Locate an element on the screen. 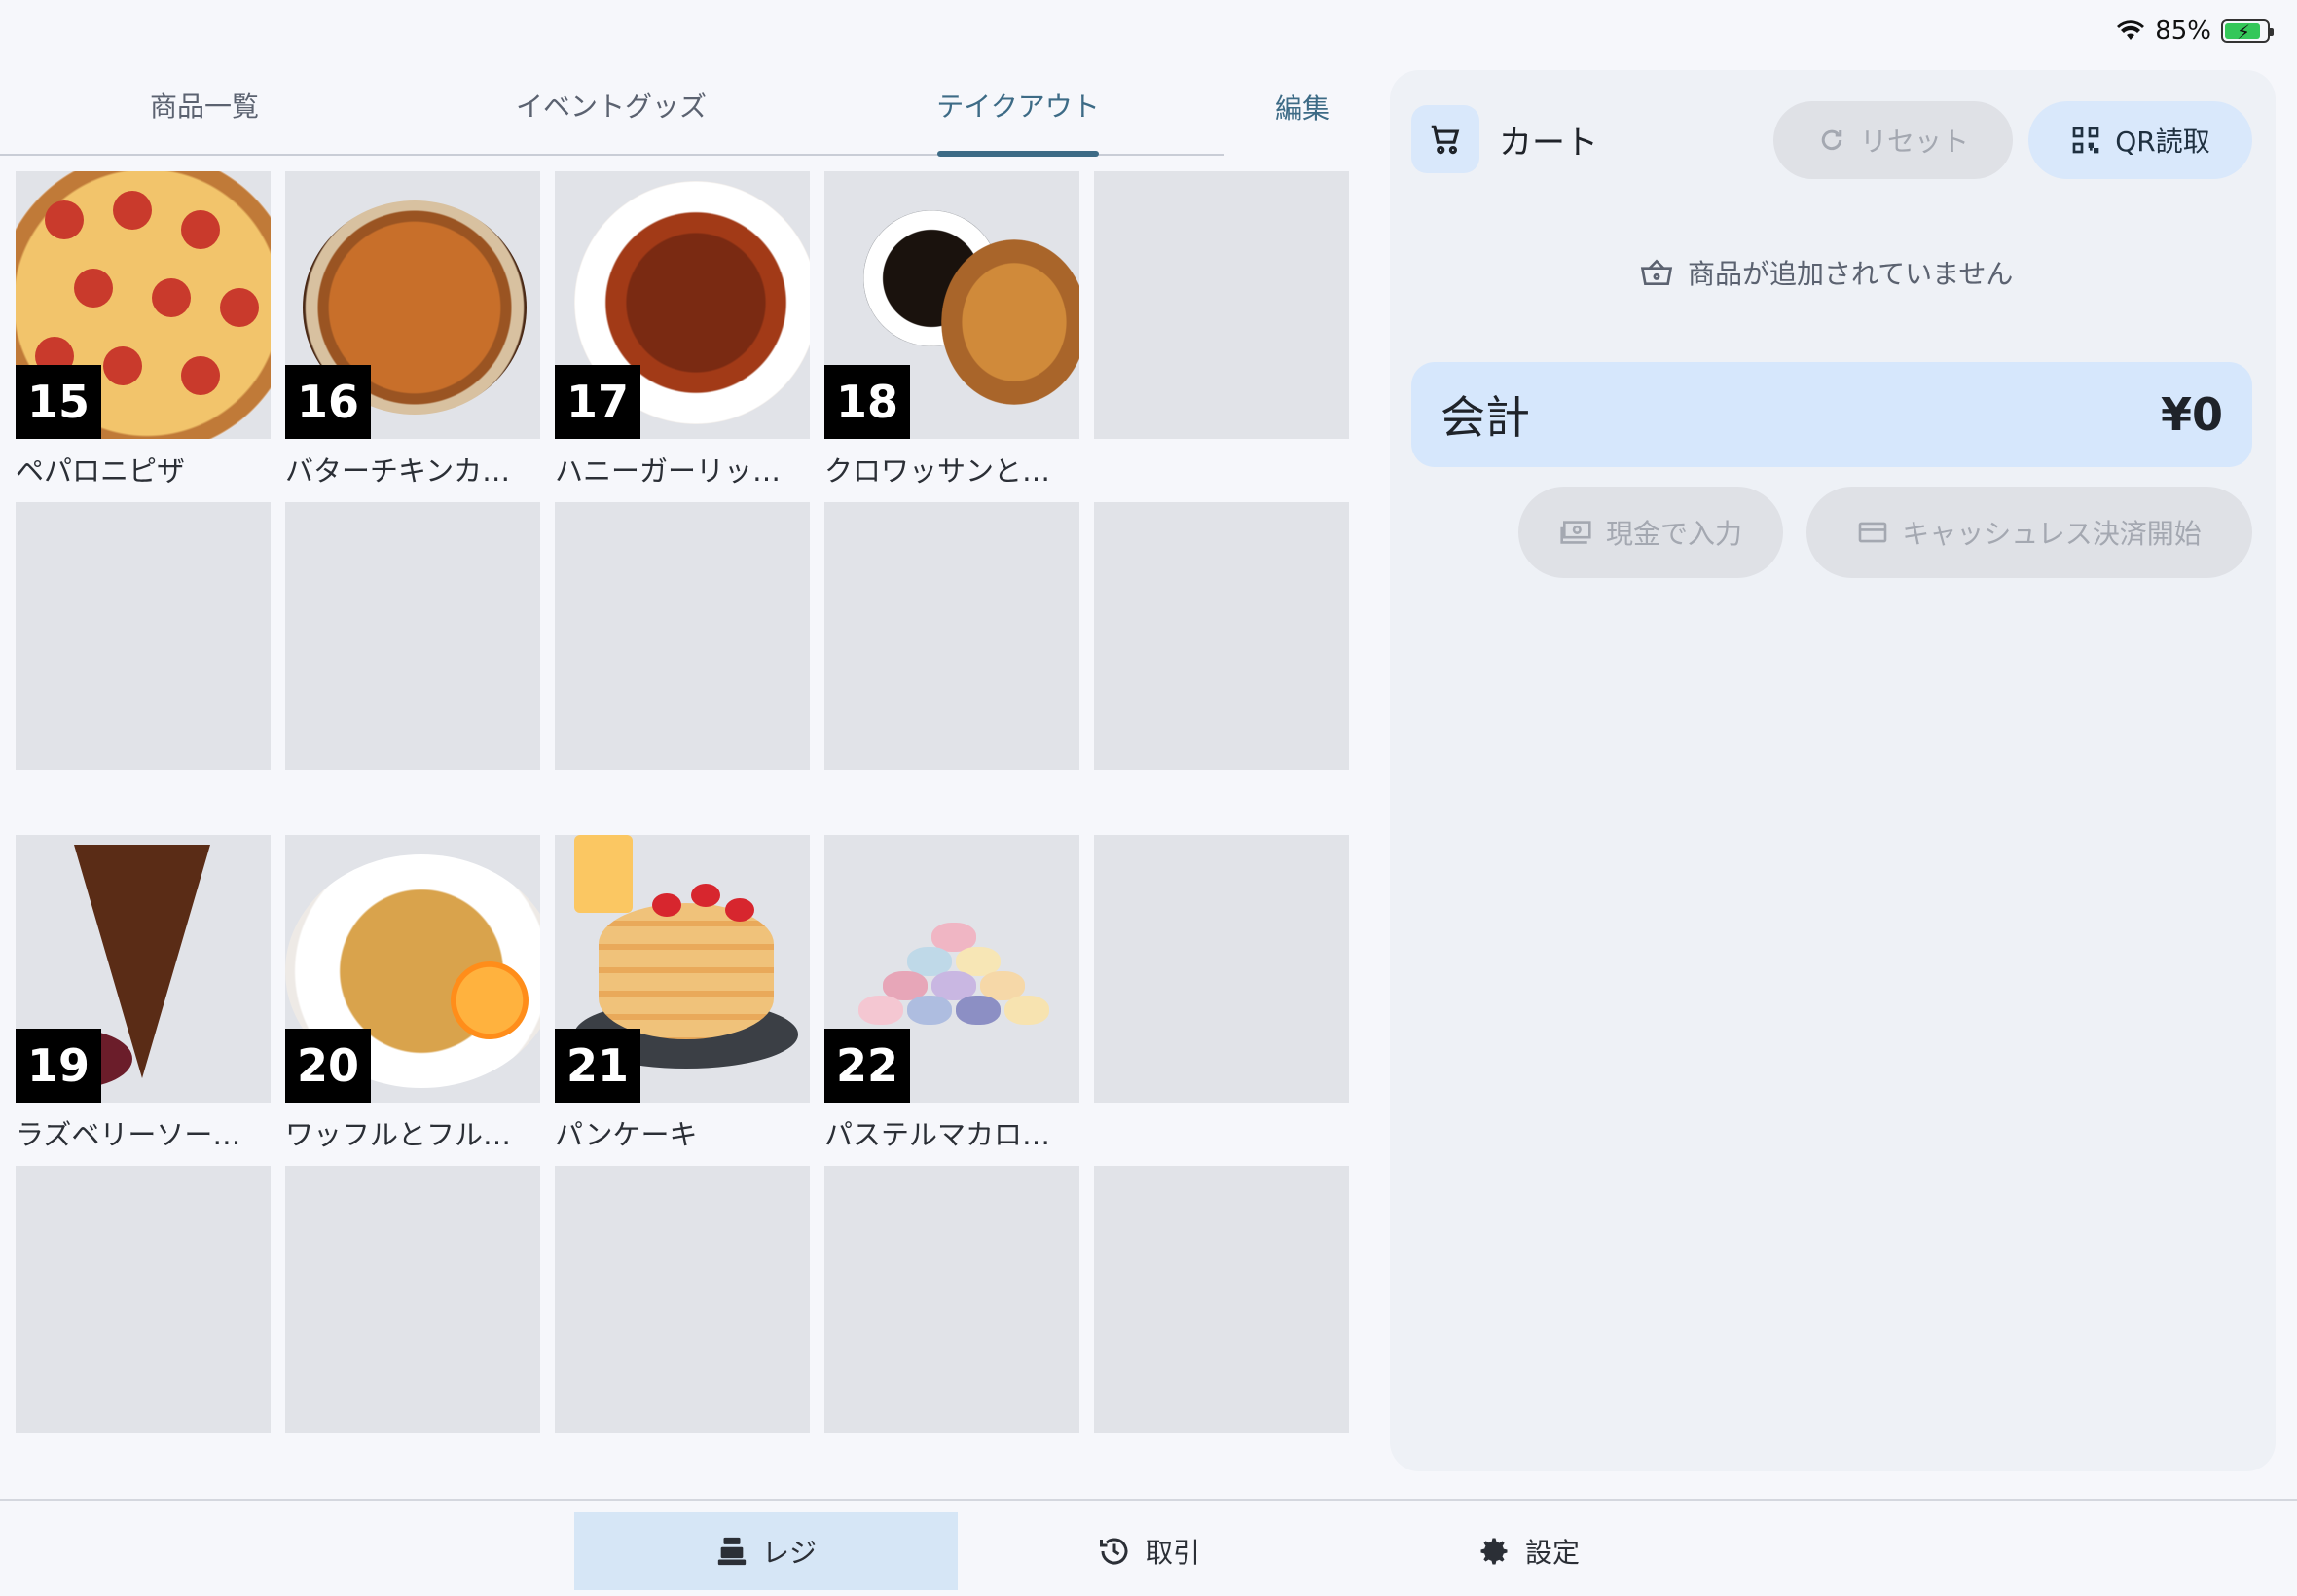 The width and height of the screenshot is (2297, 1596). honey-garlic-wings-image: 17 is located at coordinates (683, 305).